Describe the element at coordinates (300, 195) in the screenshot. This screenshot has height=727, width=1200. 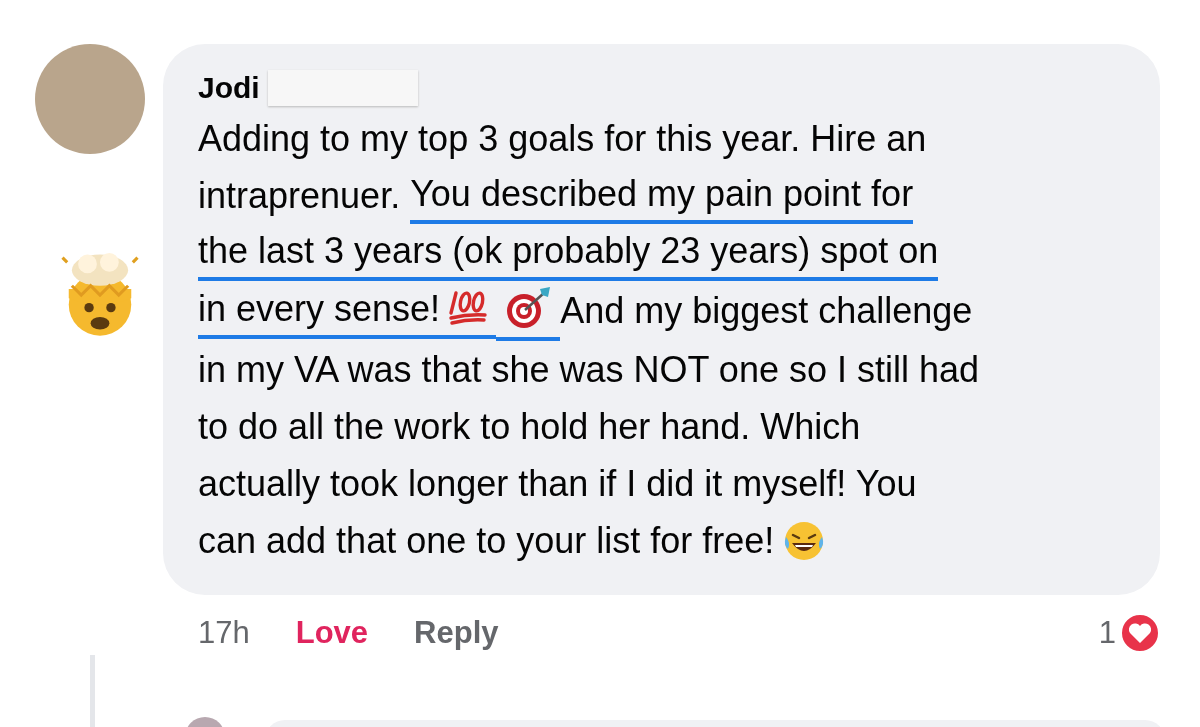
I see `comment-text: intraprenuer.` at that location.